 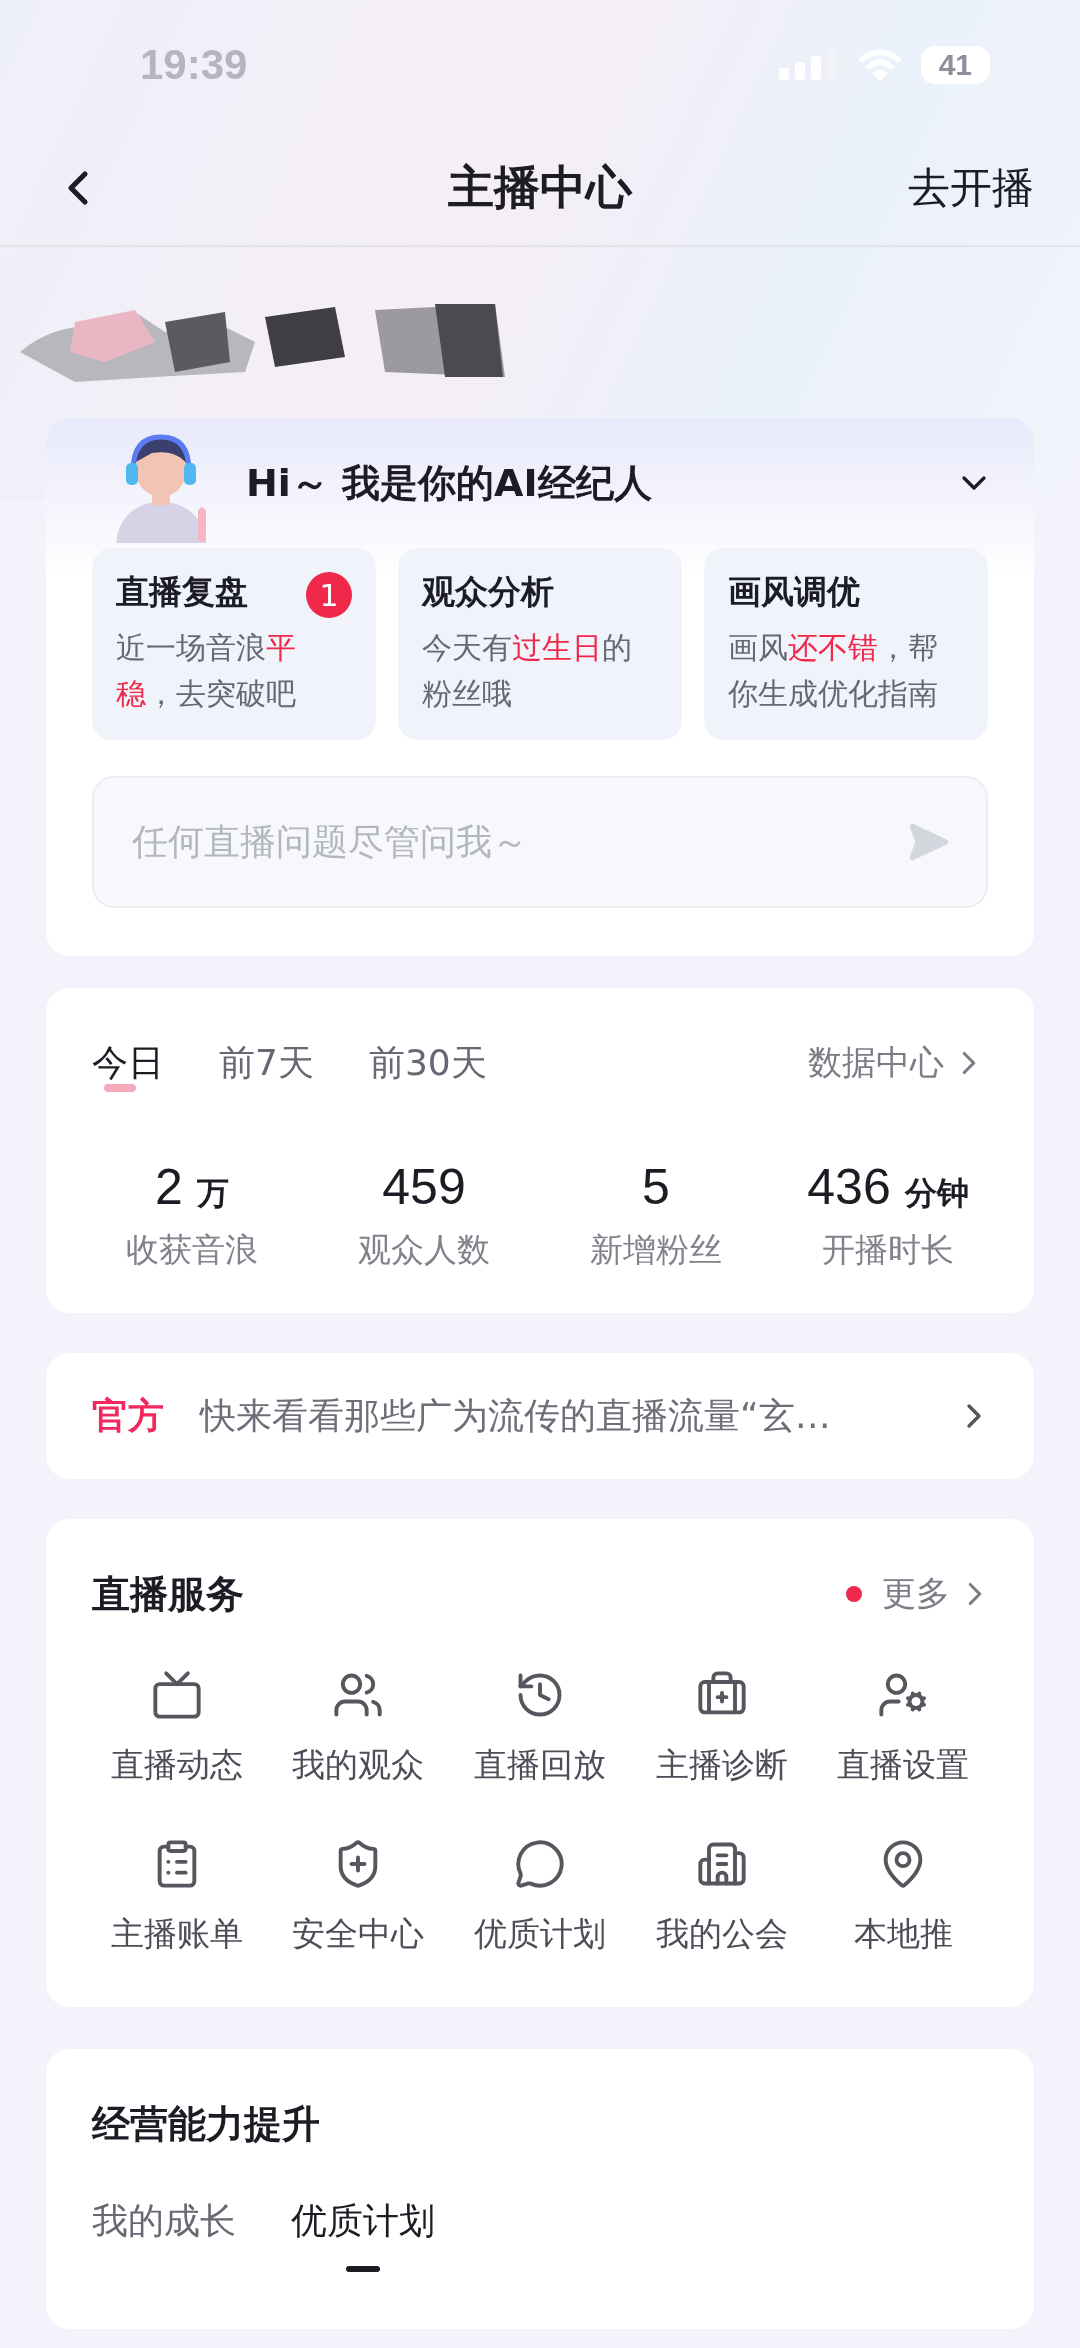 I want to click on question-field: 任何直播问题尽管问我～, so click(x=518, y=842).